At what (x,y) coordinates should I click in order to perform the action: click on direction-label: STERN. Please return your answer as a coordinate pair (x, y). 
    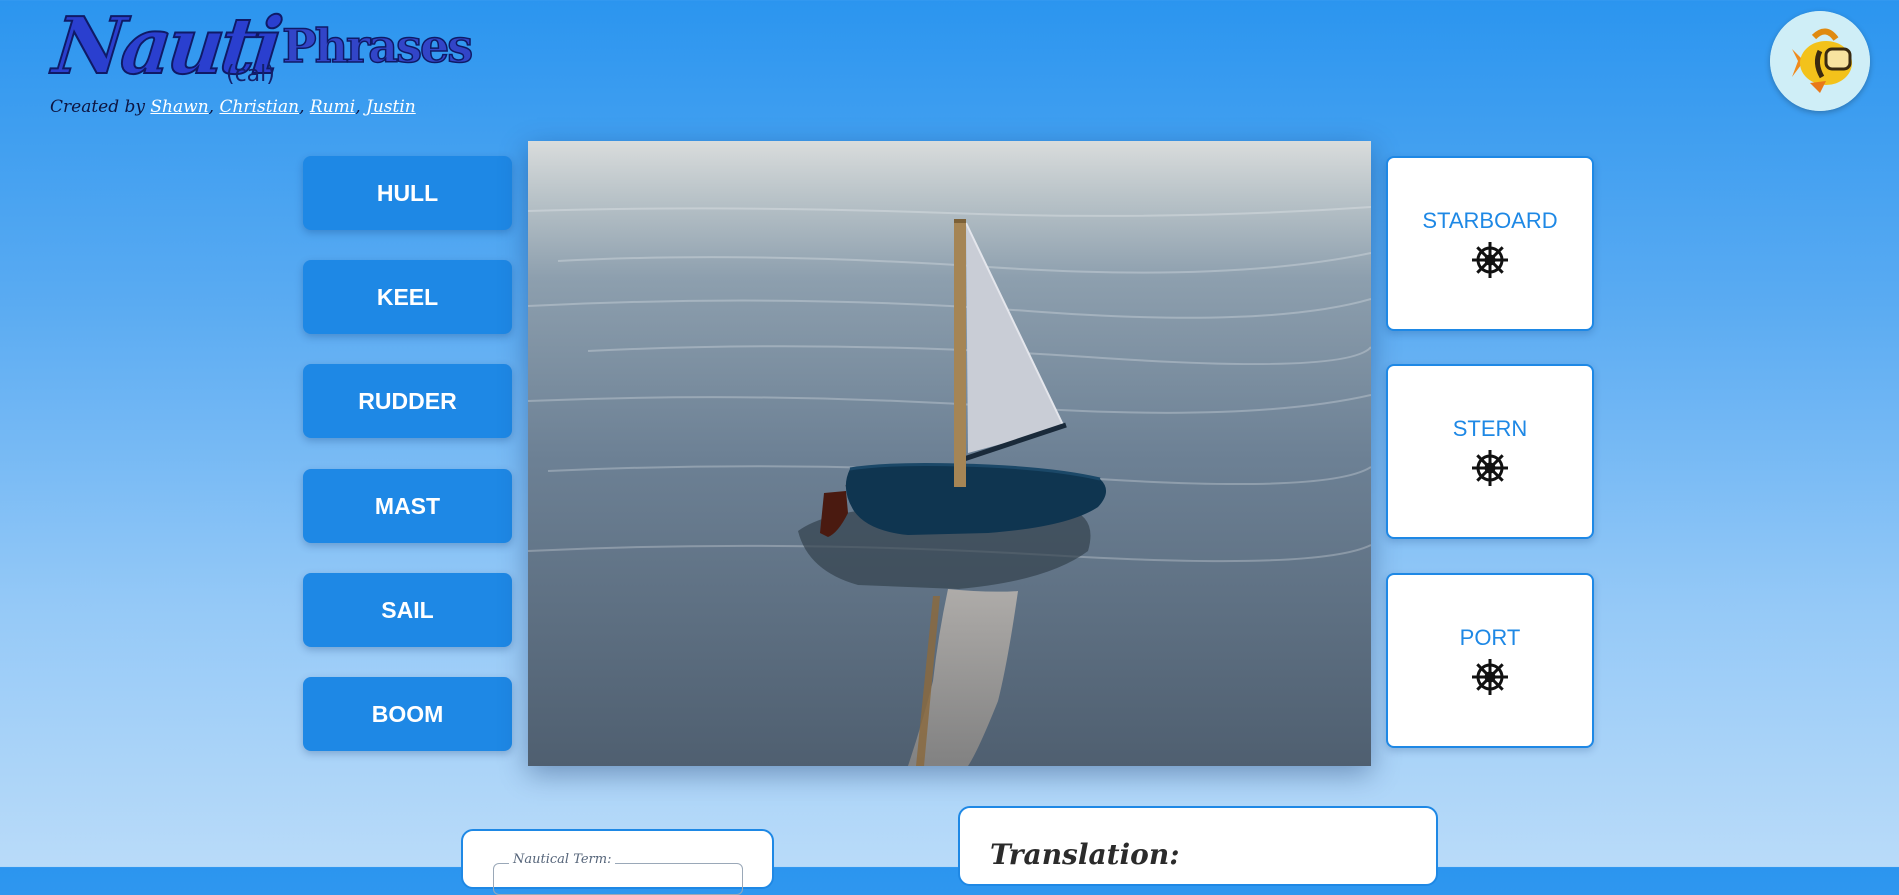
    Looking at the image, I should click on (1490, 428).